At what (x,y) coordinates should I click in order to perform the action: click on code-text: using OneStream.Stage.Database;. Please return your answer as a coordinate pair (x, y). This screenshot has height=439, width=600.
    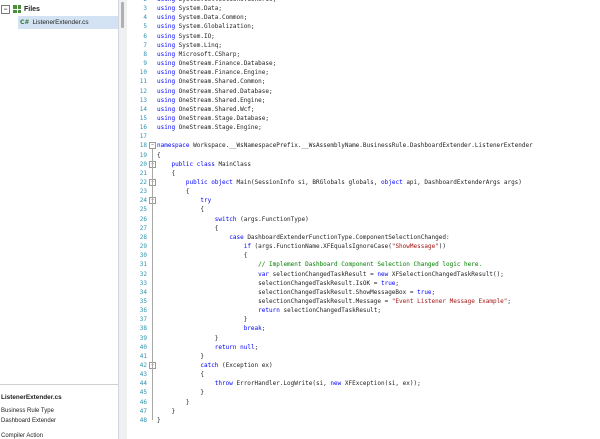
    Looking at the image, I should click on (213, 118).